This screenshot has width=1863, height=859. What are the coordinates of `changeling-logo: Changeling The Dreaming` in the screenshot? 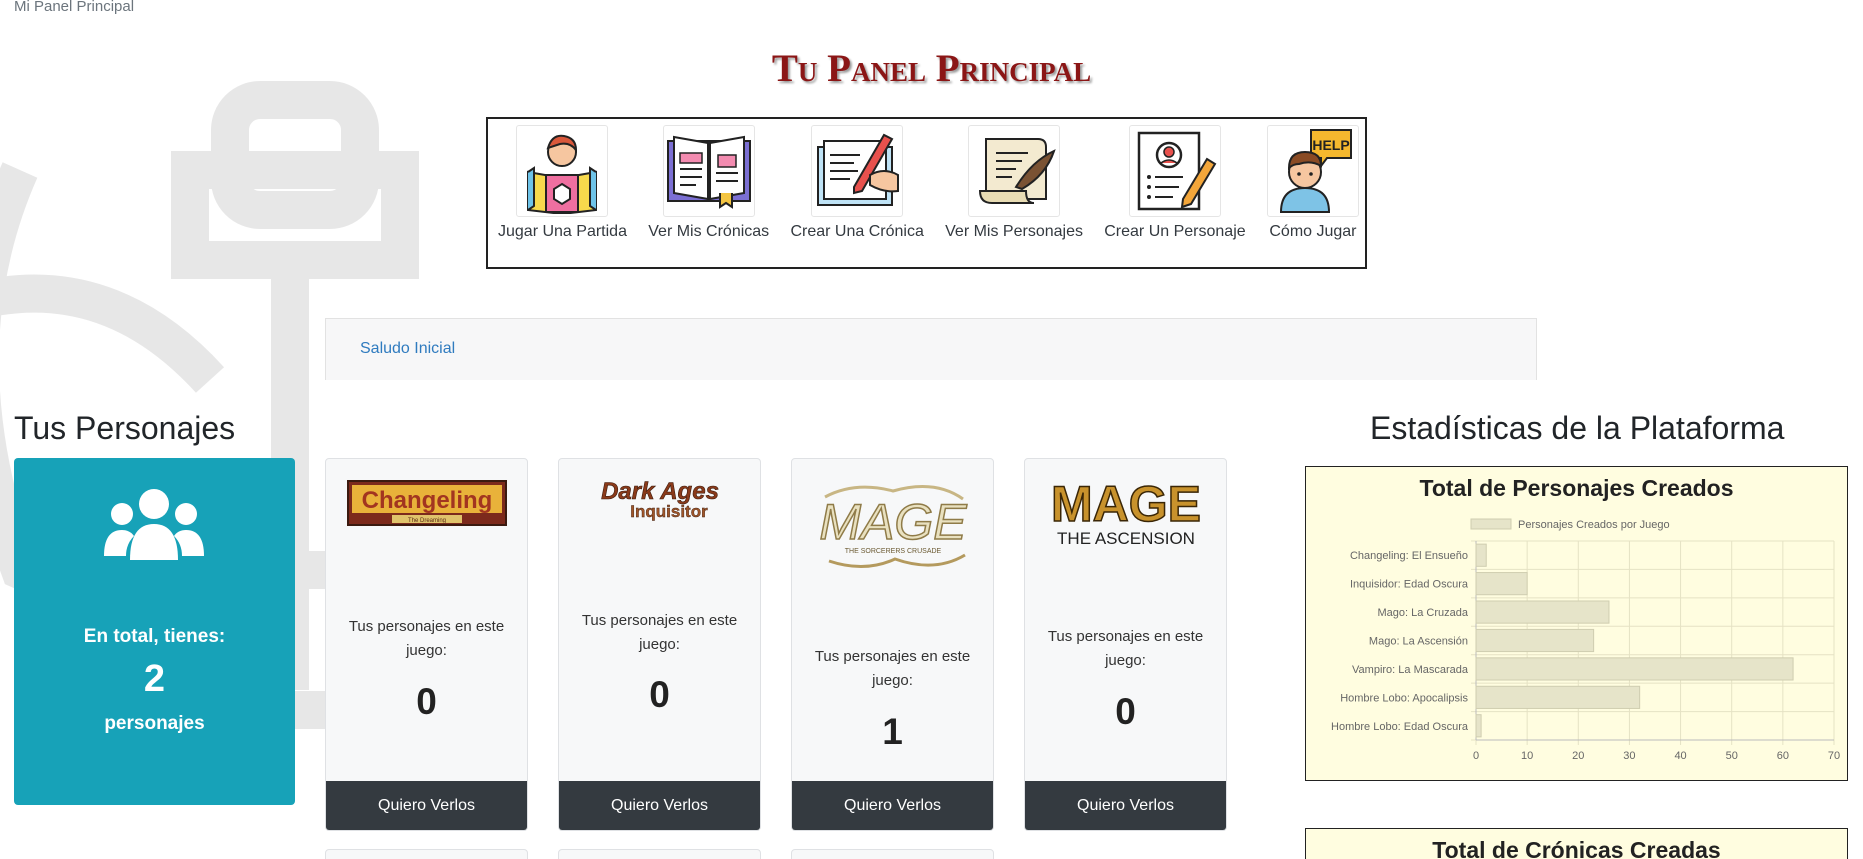 It's located at (426, 522).